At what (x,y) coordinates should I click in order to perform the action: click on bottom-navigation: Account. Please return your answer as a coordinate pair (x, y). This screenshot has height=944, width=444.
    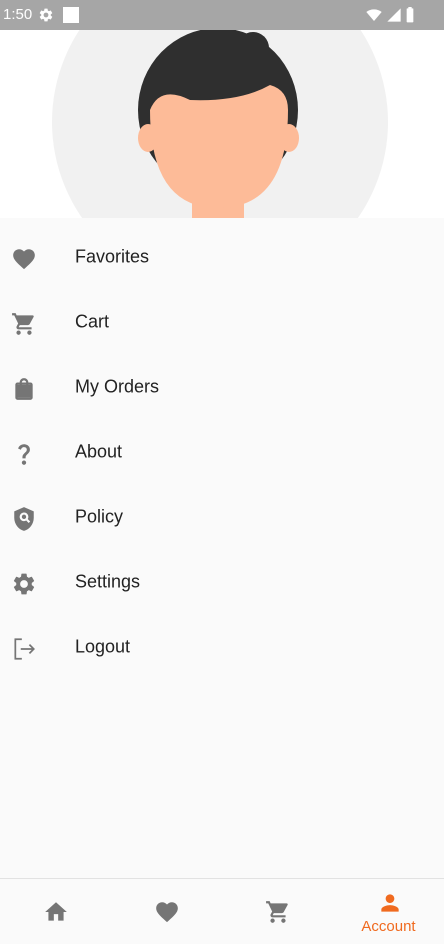
    Looking at the image, I should click on (222, 911).